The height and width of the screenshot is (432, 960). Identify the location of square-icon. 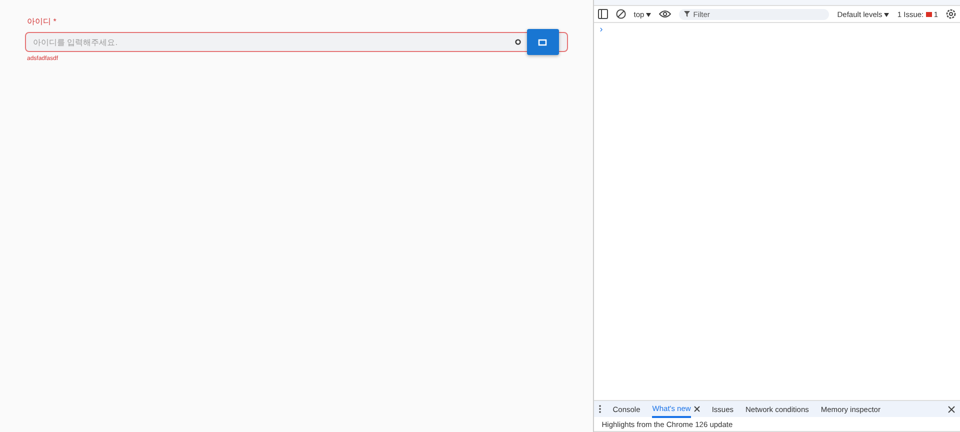
(543, 42).